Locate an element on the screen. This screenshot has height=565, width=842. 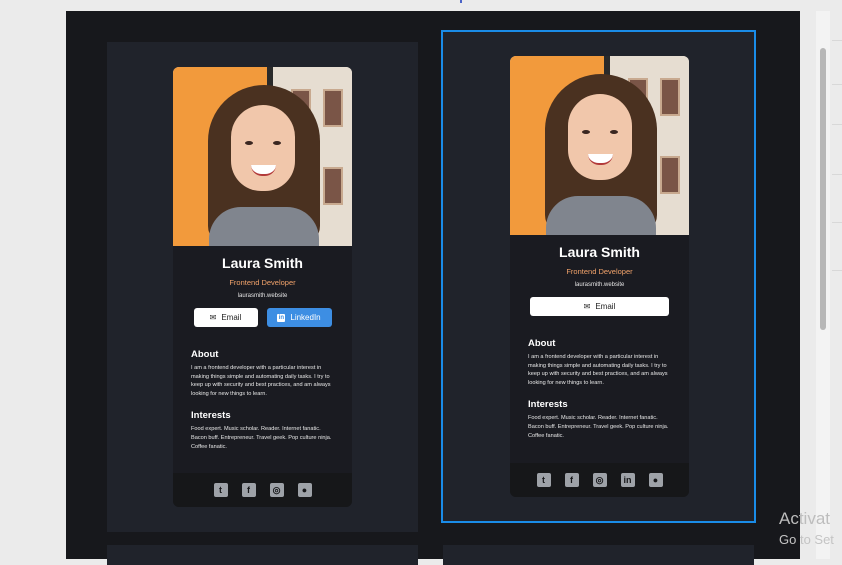
social-footer: t f ◎ in ● is located at coordinates (599, 480).